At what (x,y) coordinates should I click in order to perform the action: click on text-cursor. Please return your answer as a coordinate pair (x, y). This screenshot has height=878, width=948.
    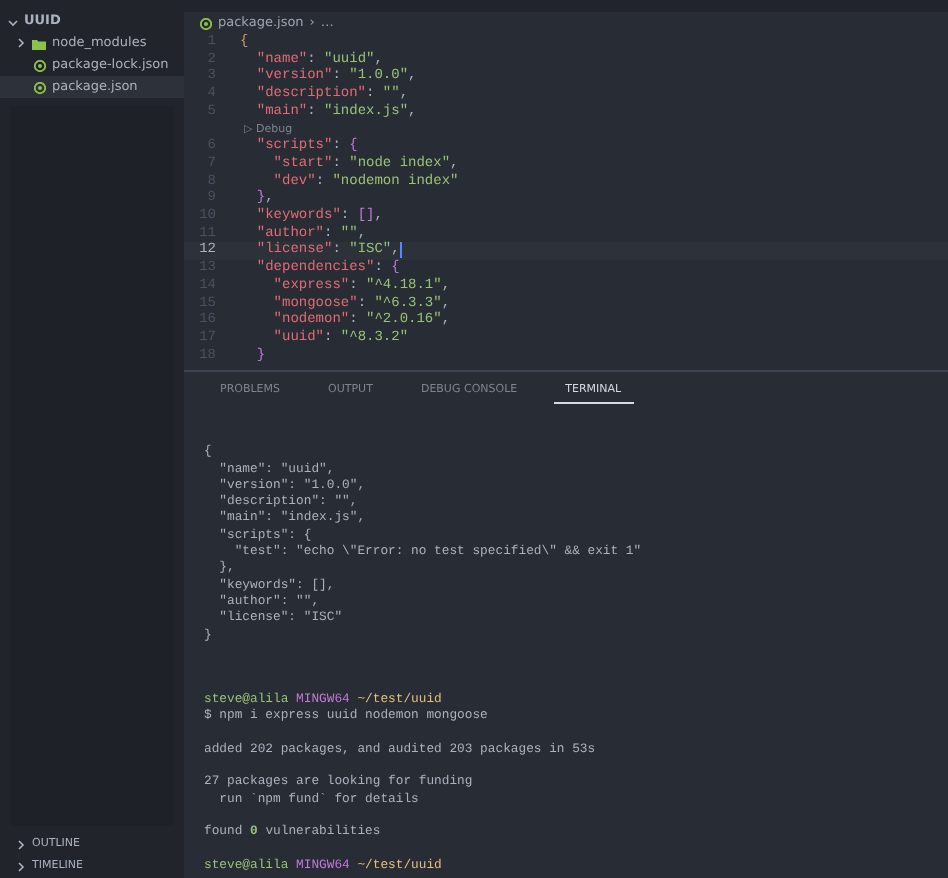
    Looking at the image, I should click on (400, 250).